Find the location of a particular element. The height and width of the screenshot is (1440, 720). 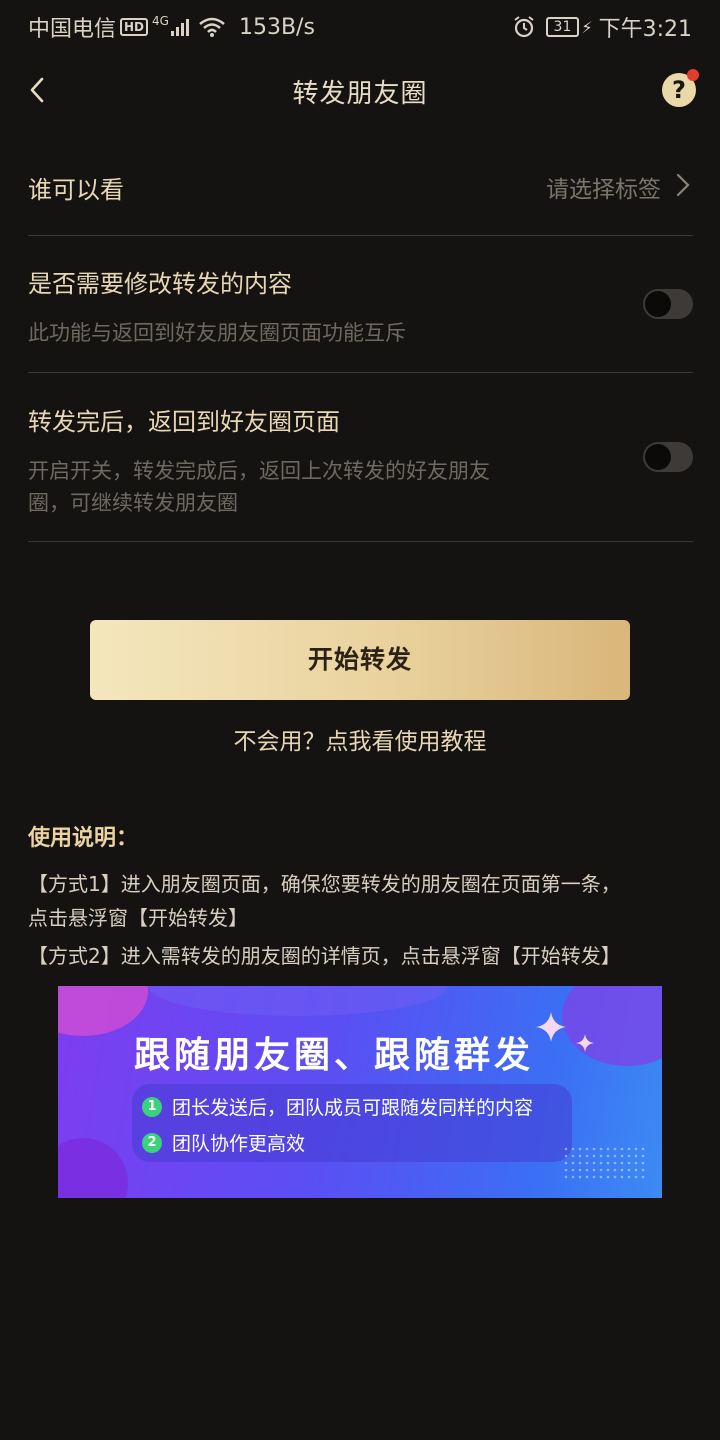

battery-indicator: 31 is located at coordinates (562, 27).